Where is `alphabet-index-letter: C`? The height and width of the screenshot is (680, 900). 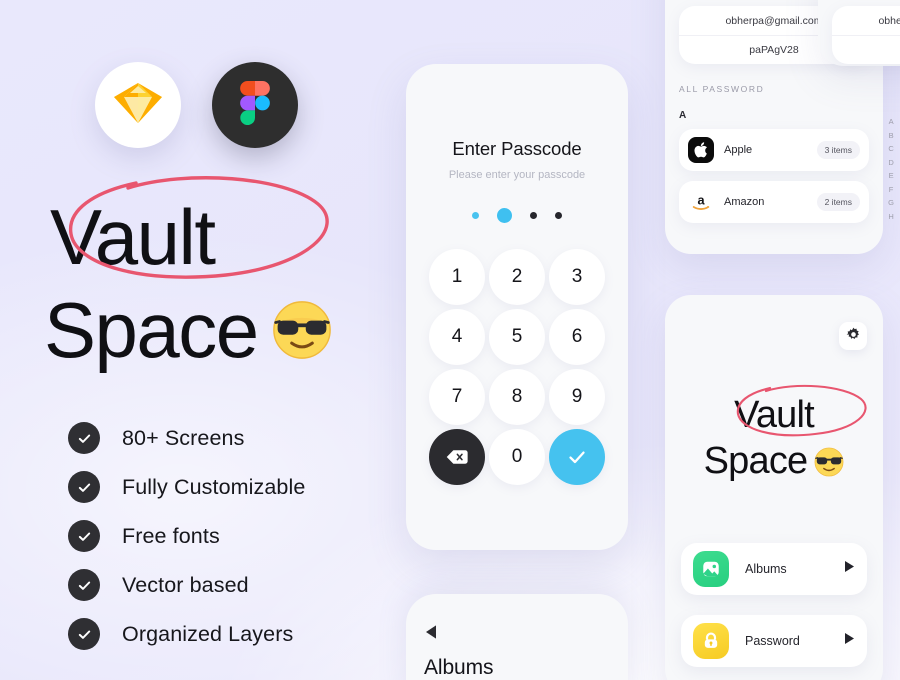 alphabet-index-letter: C is located at coordinates (890, 149).